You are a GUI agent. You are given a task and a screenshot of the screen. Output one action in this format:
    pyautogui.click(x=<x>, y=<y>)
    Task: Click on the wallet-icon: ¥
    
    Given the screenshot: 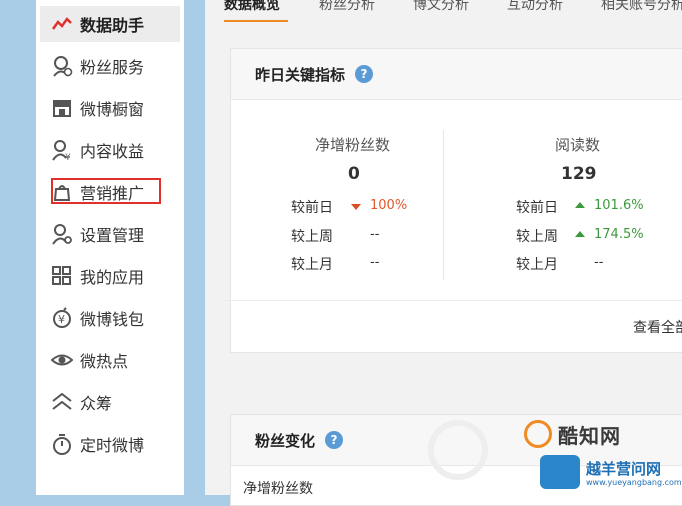 What is the action you would take?
    pyautogui.click(x=62, y=318)
    